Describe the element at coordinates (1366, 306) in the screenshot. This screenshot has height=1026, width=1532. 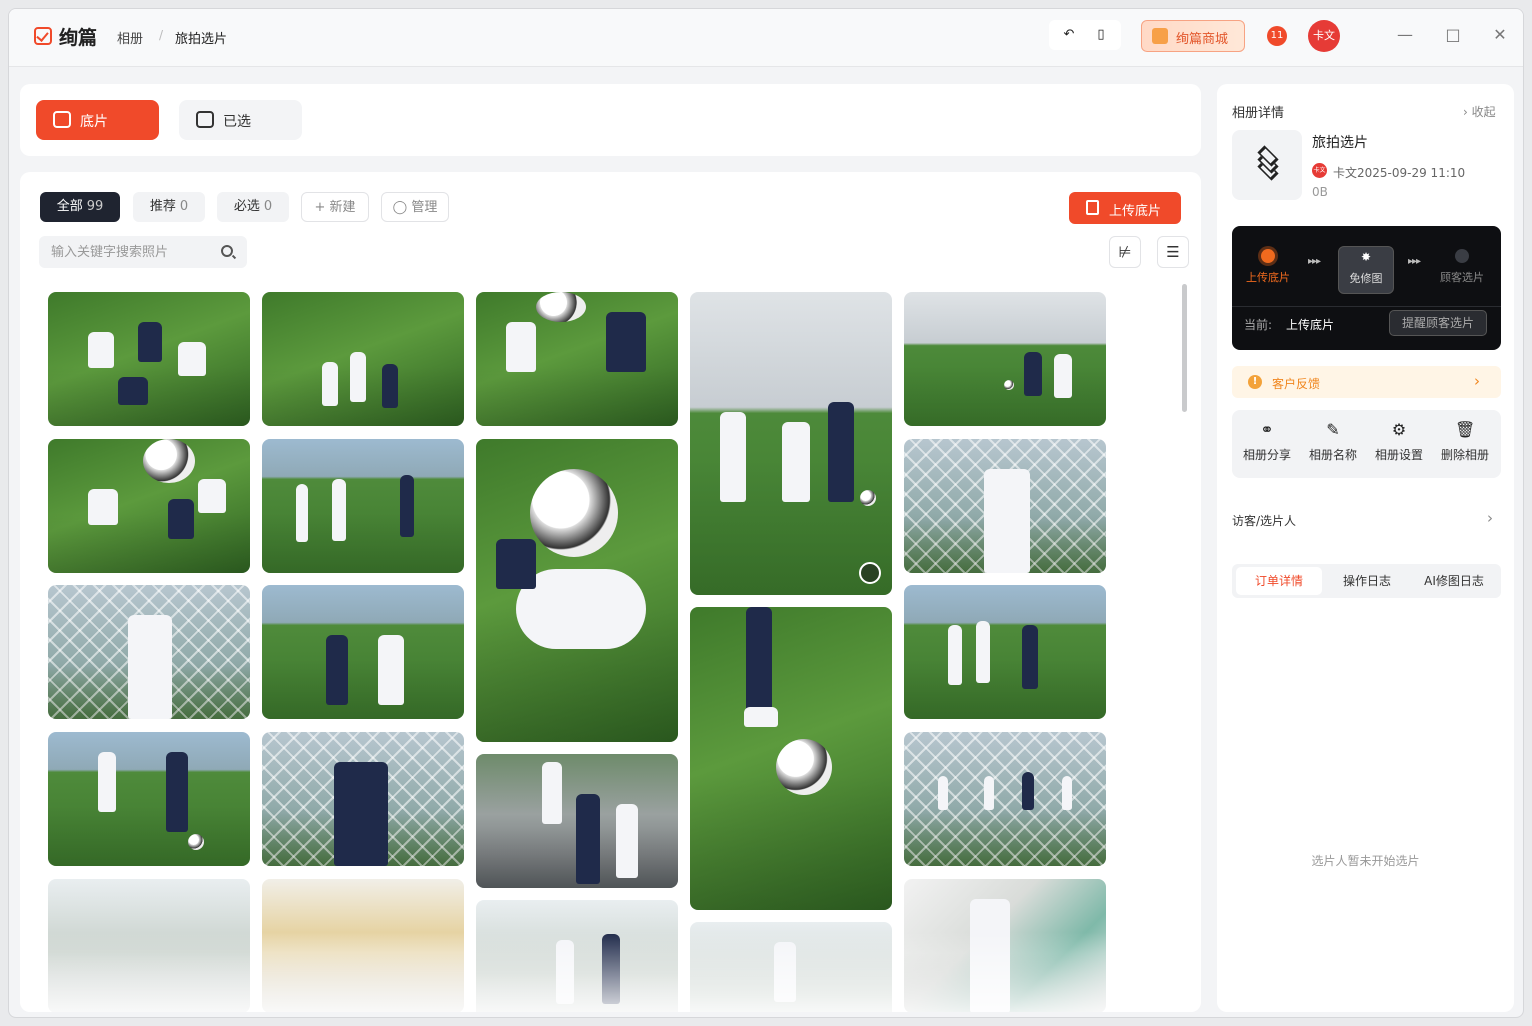
I see `divider` at that location.